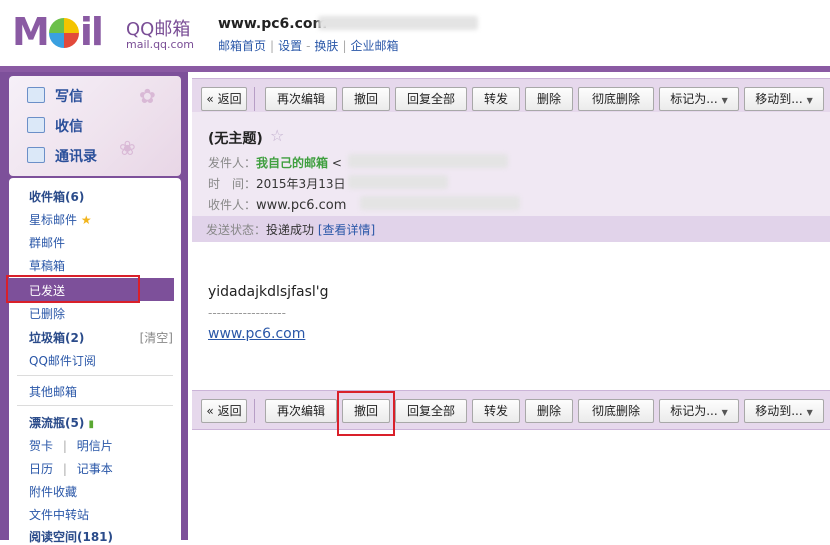 The width and height of the screenshot is (830, 545). I want to click on star-toggle-icon: ☆, so click(277, 135).